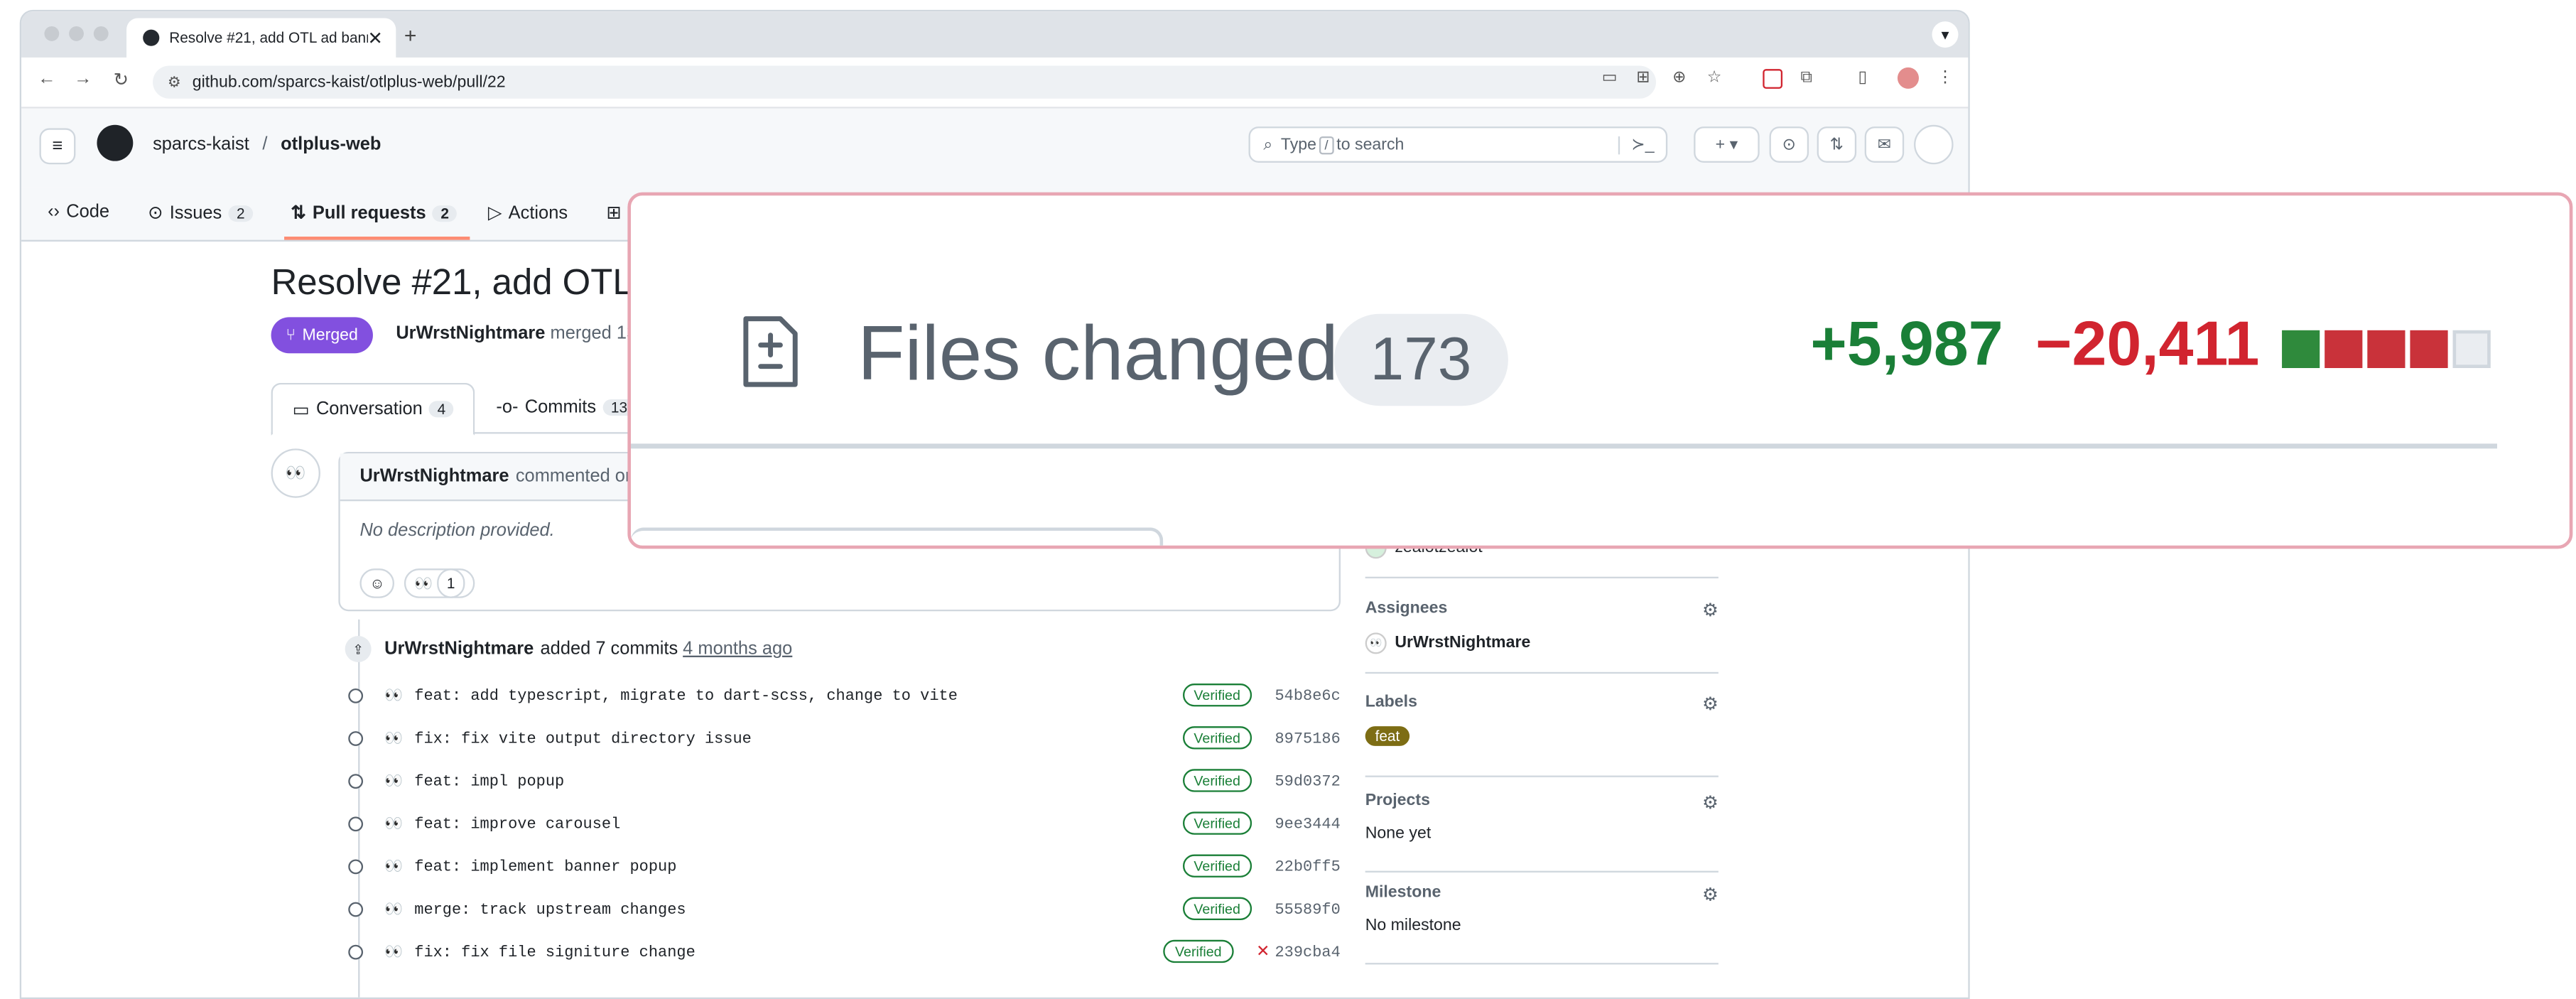 Image resolution: width=2576 pixels, height=999 pixels. Describe the element at coordinates (1863, 78) in the screenshot. I see `side-panel-icon: ▯` at that location.